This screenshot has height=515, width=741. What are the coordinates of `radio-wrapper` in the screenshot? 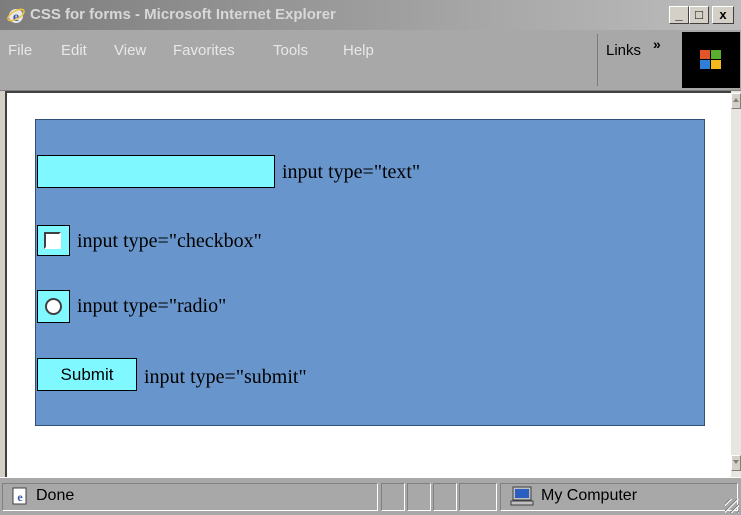 It's located at (53, 306).